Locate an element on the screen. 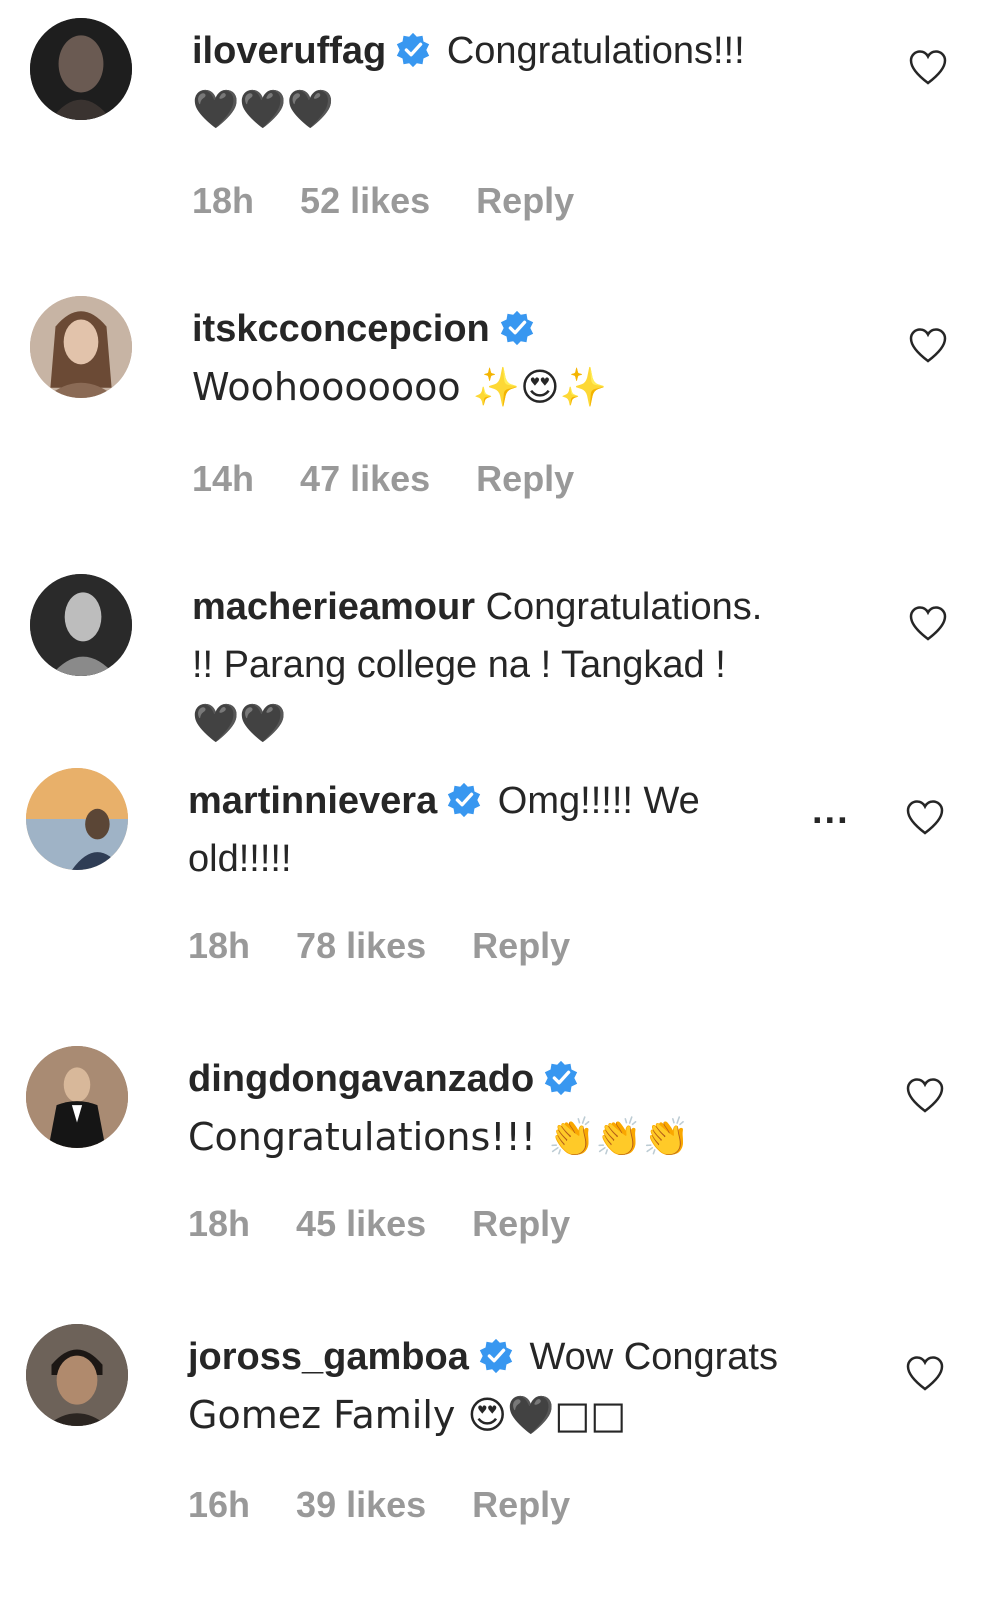  comment-body: iloveruffag Congratulations!!! 🖤🖤🖤 is located at coordinates (527, 80).